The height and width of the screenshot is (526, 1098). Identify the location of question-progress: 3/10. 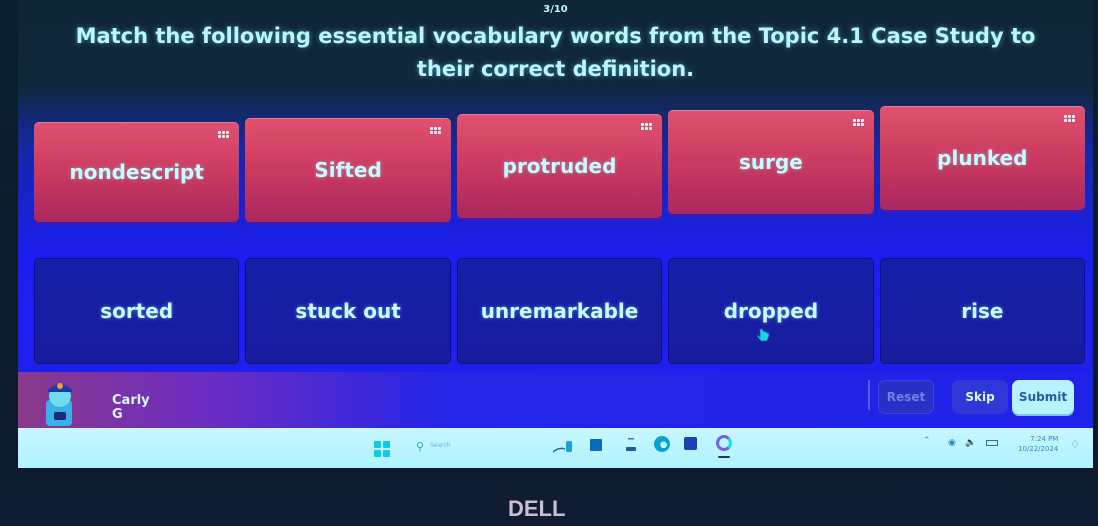
(555, 9).